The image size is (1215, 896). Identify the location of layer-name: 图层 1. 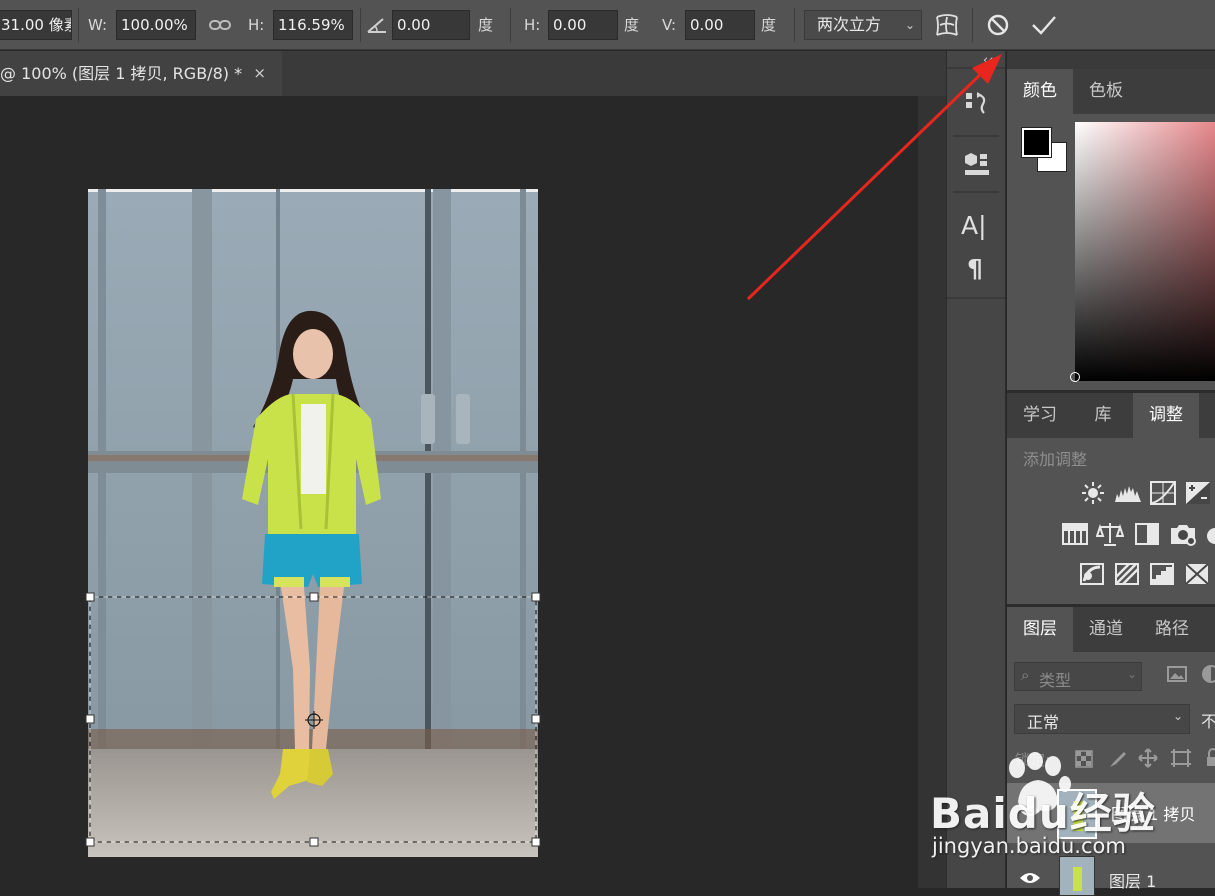
(1132, 880).